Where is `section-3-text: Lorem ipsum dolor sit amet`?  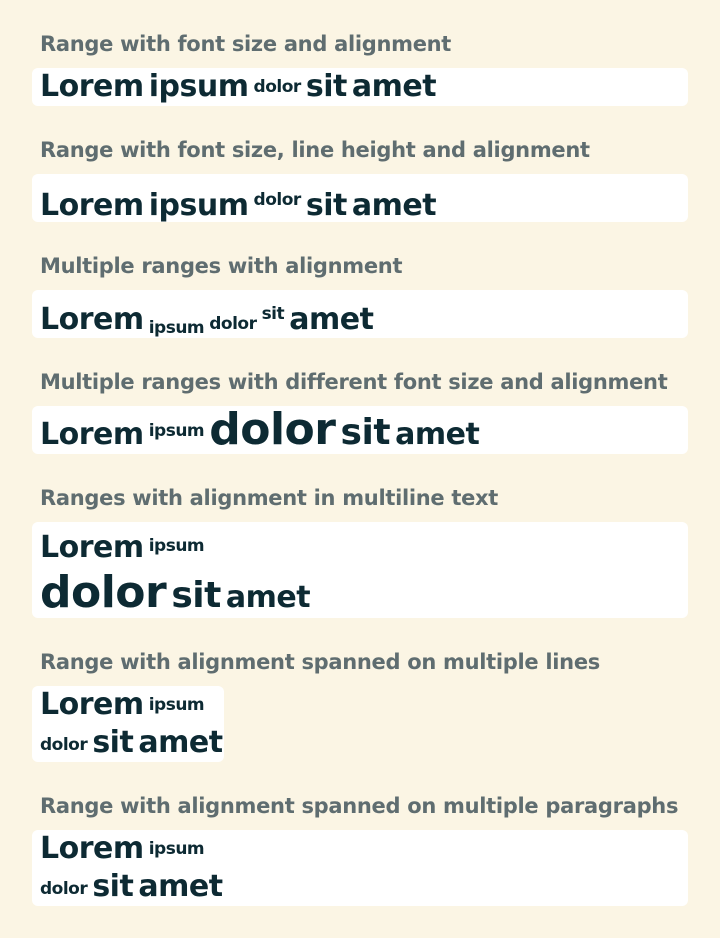
section-3-text: Lorem ipsum dolor sit amet is located at coordinates (207, 321).